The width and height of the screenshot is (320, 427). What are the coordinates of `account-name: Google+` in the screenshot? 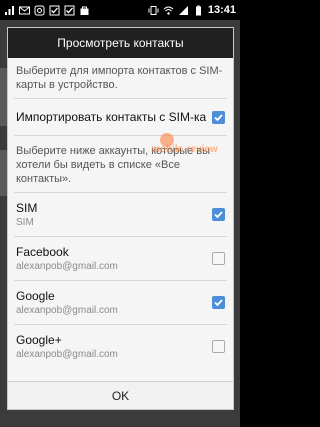 It's located at (39, 340).